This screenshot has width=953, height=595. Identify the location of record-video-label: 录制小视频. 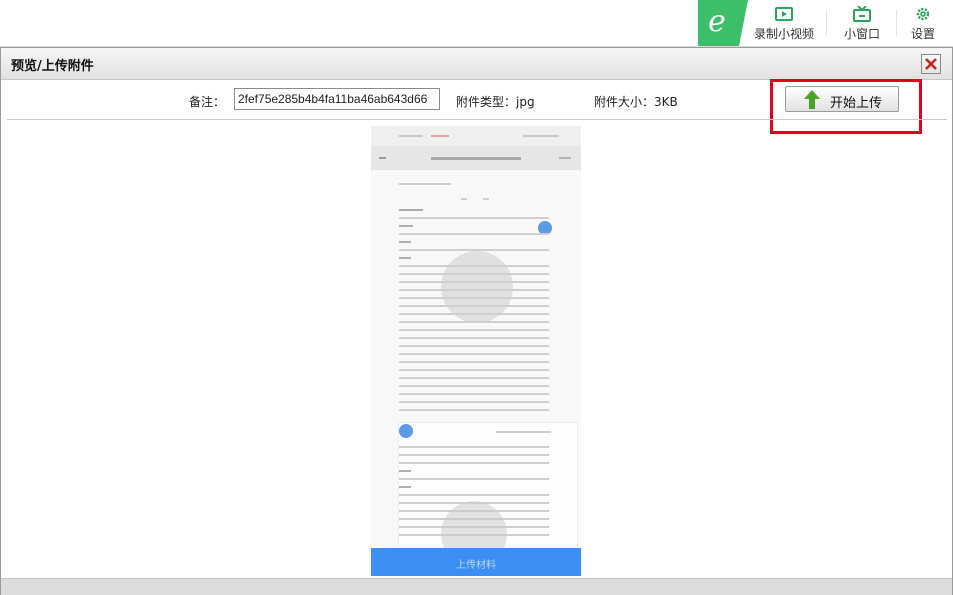
(783, 34).